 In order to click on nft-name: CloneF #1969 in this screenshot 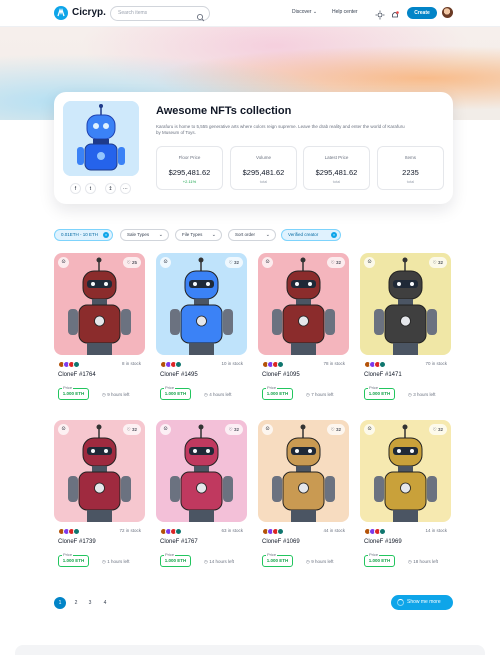, I will do `click(383, 542)`.